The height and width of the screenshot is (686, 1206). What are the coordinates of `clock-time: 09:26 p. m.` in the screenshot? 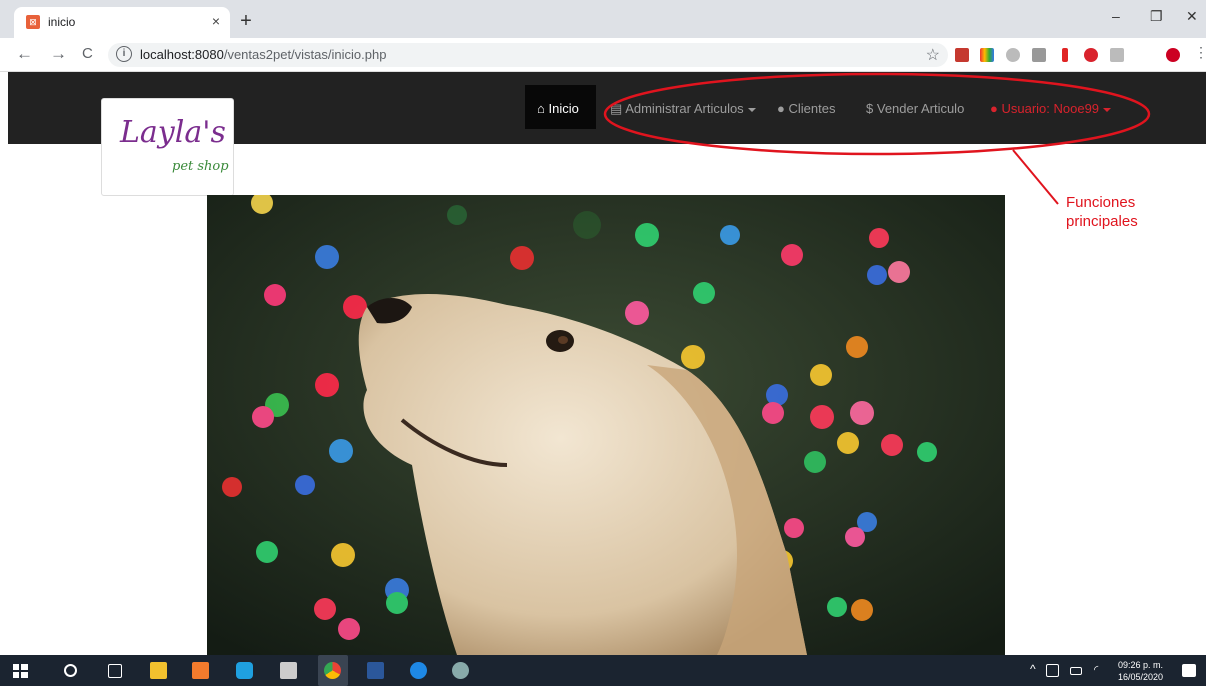 It's located at (1141, 665).